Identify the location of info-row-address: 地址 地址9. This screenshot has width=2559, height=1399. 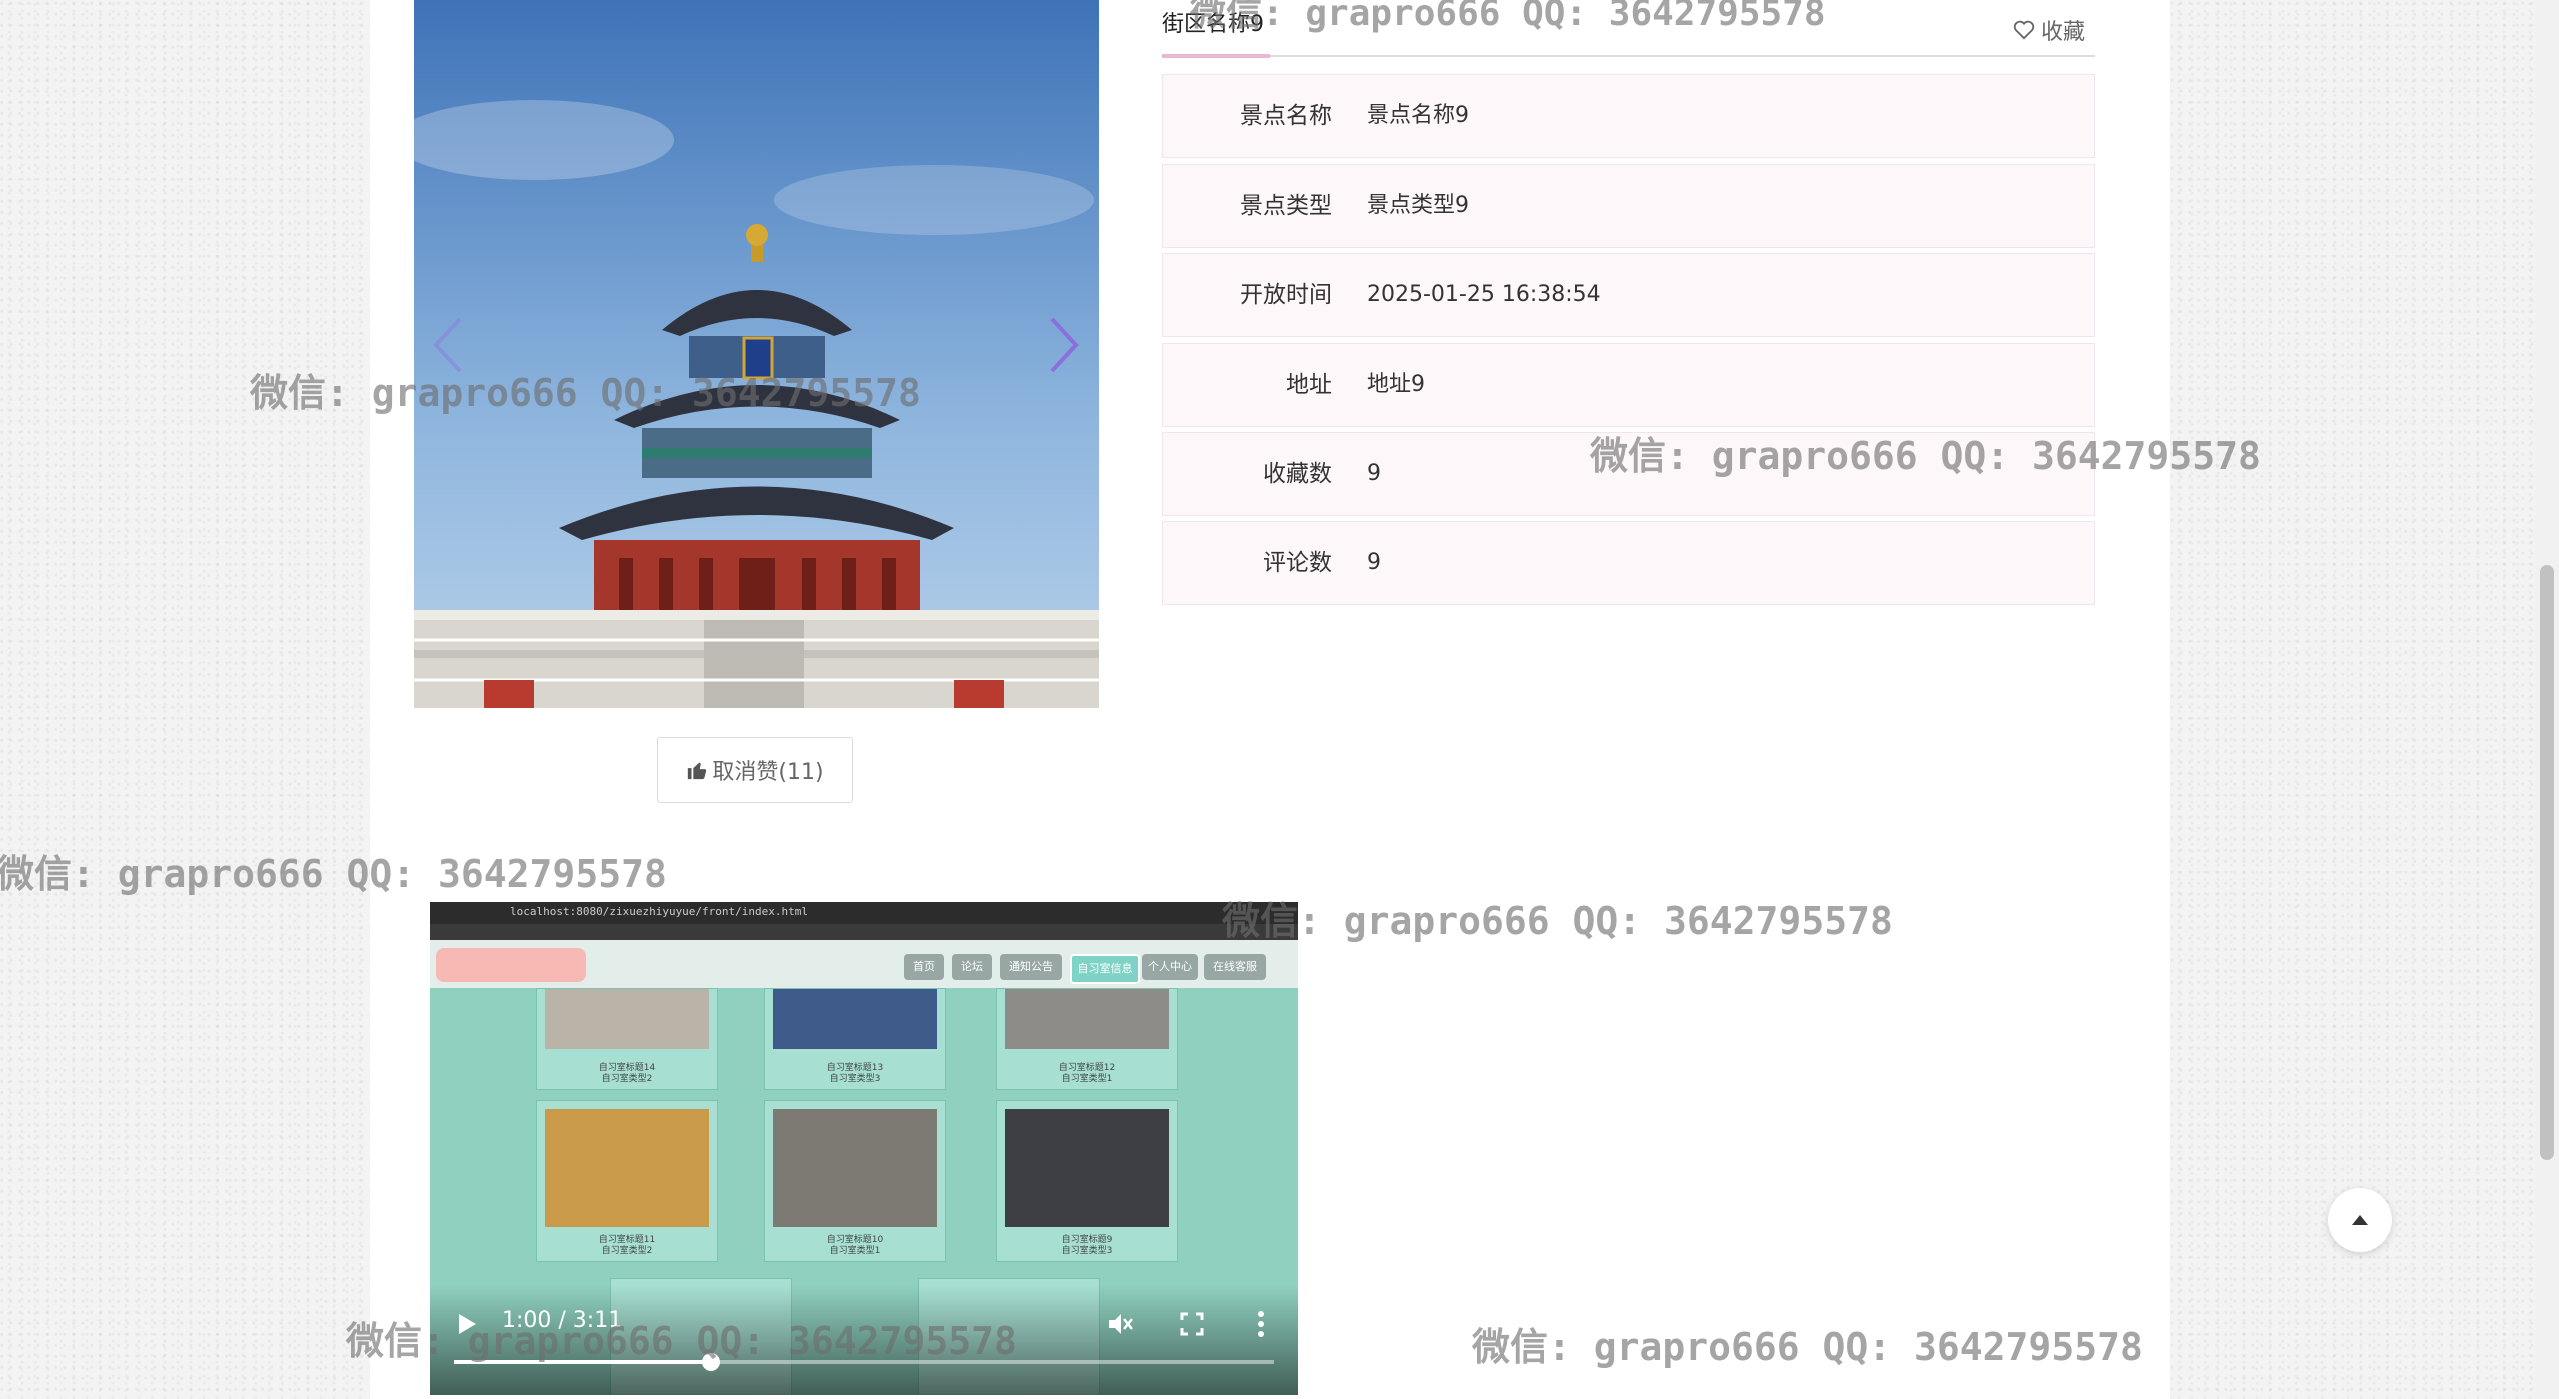
(1628, 385).